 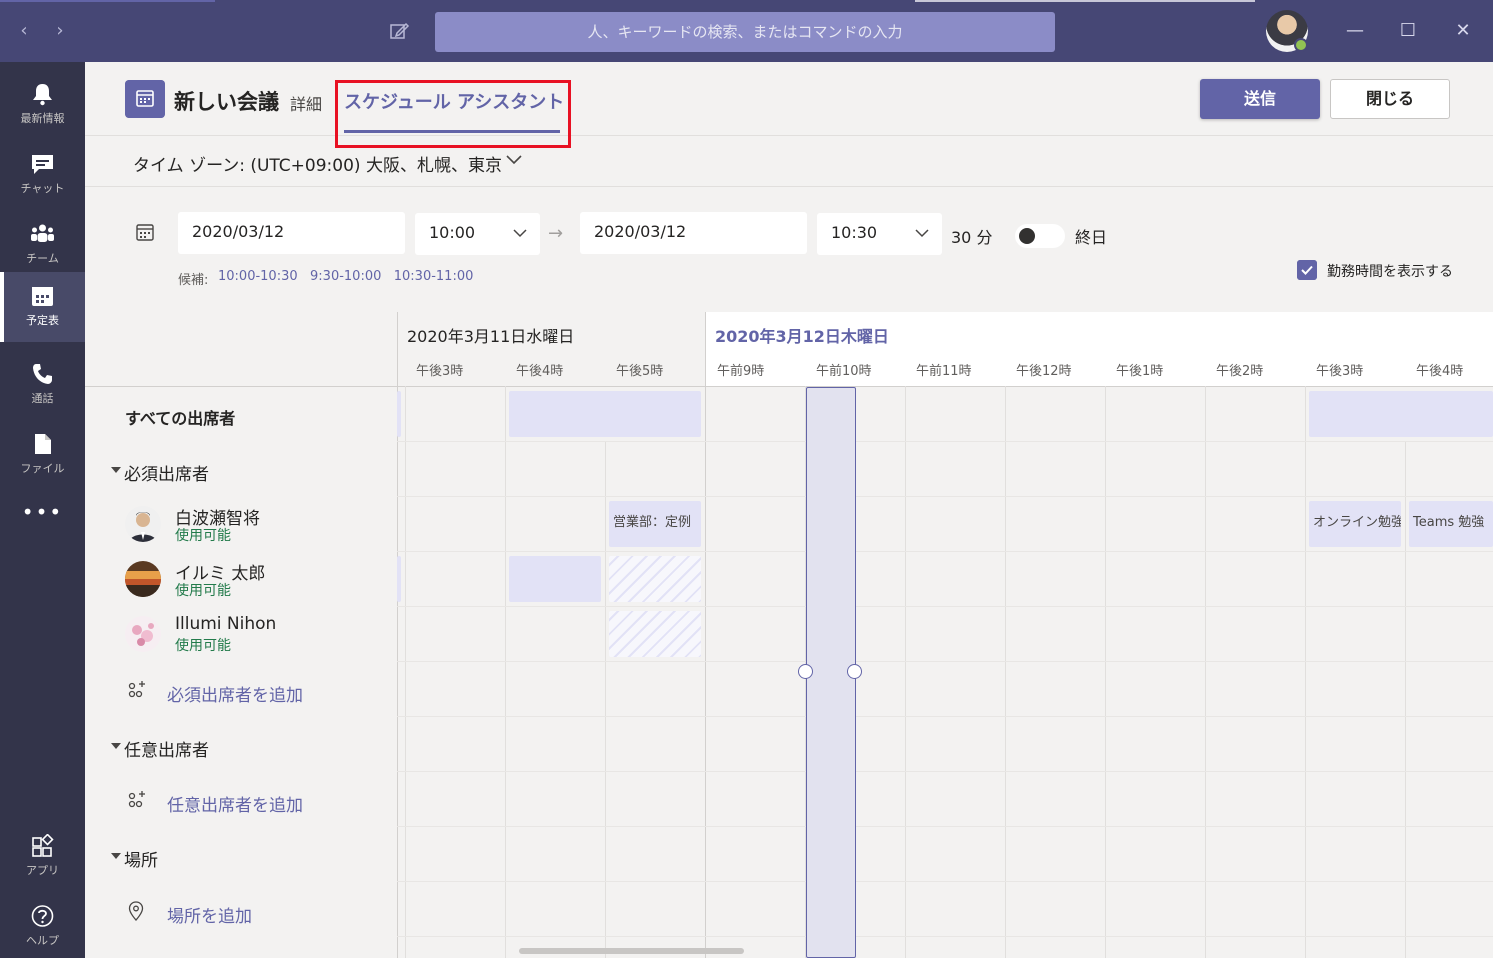 I want to click on date-calendar-icon, so click(x=145, y=232).